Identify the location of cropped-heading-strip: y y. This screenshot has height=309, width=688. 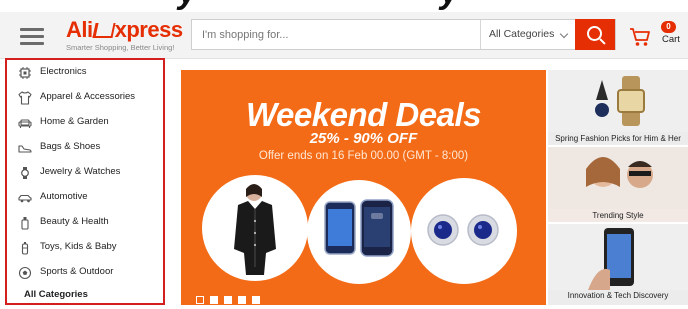
(344, 6).